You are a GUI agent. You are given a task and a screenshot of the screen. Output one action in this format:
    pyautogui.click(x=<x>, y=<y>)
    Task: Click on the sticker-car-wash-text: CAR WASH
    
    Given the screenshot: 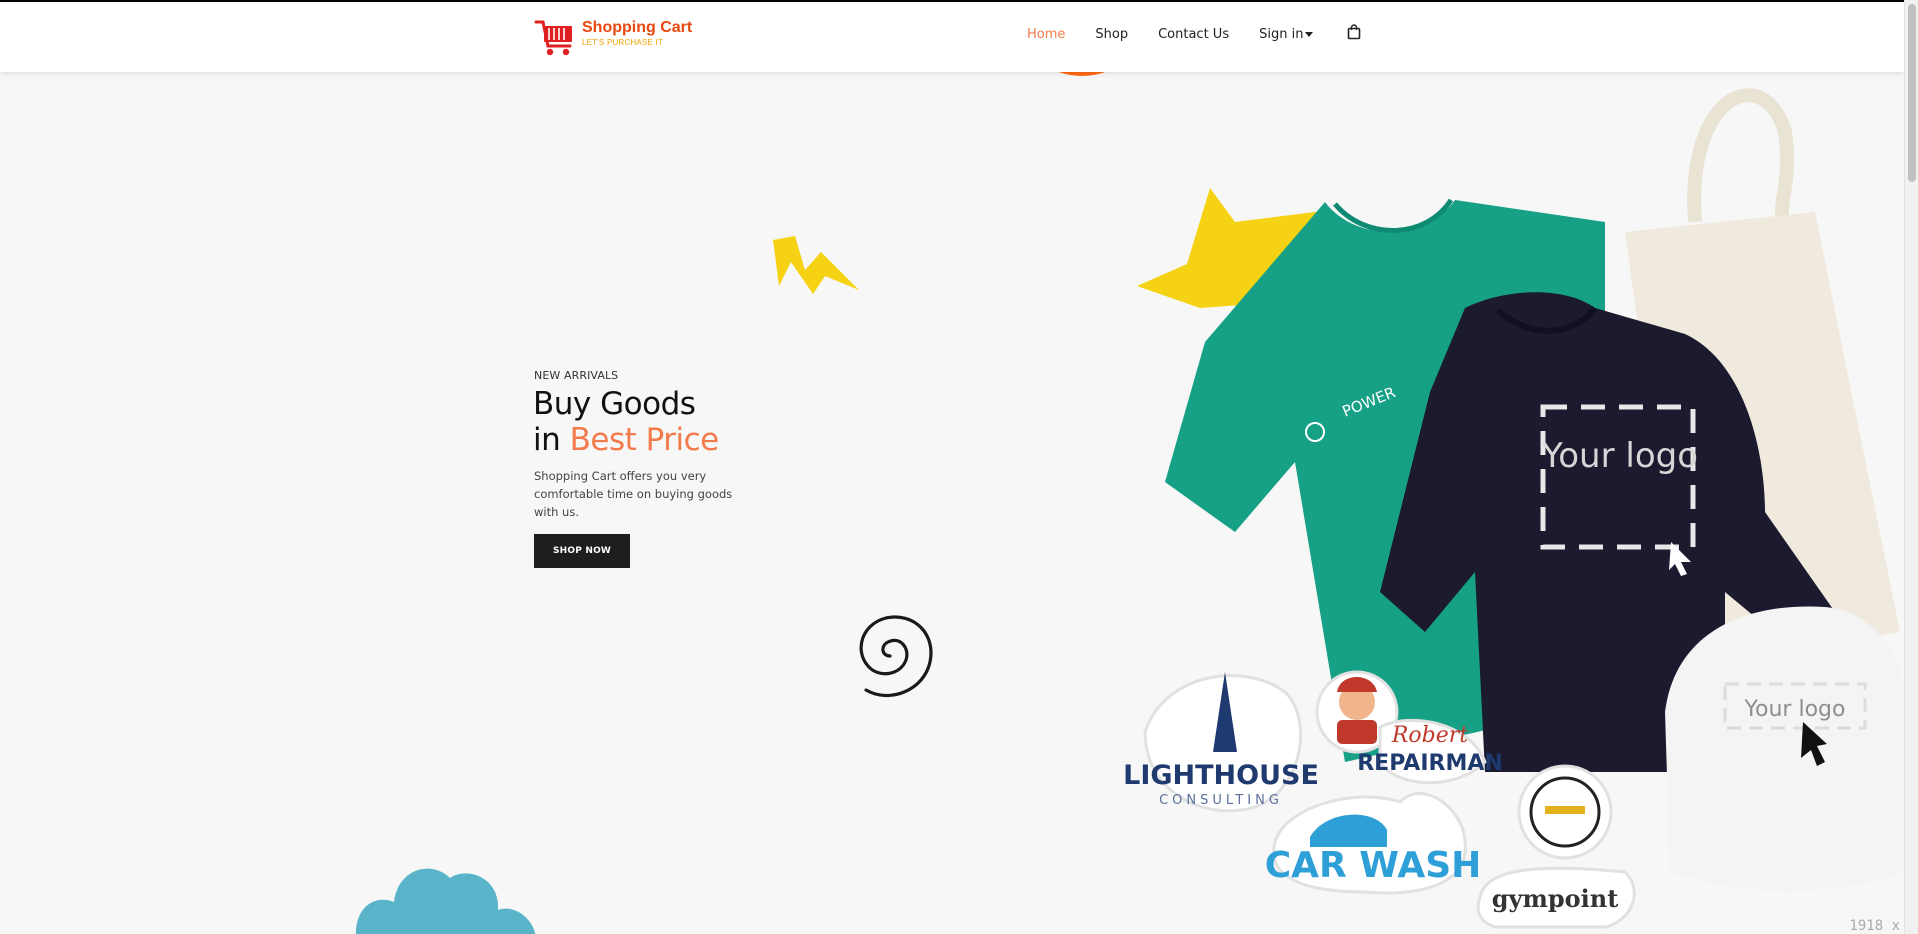 What is the action you would take?
    pyautogui.click(x=1373, y=865)
    